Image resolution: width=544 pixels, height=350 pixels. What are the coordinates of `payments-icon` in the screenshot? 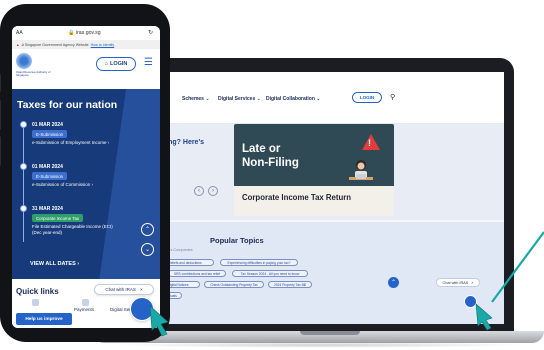 It's located at (85, 302).